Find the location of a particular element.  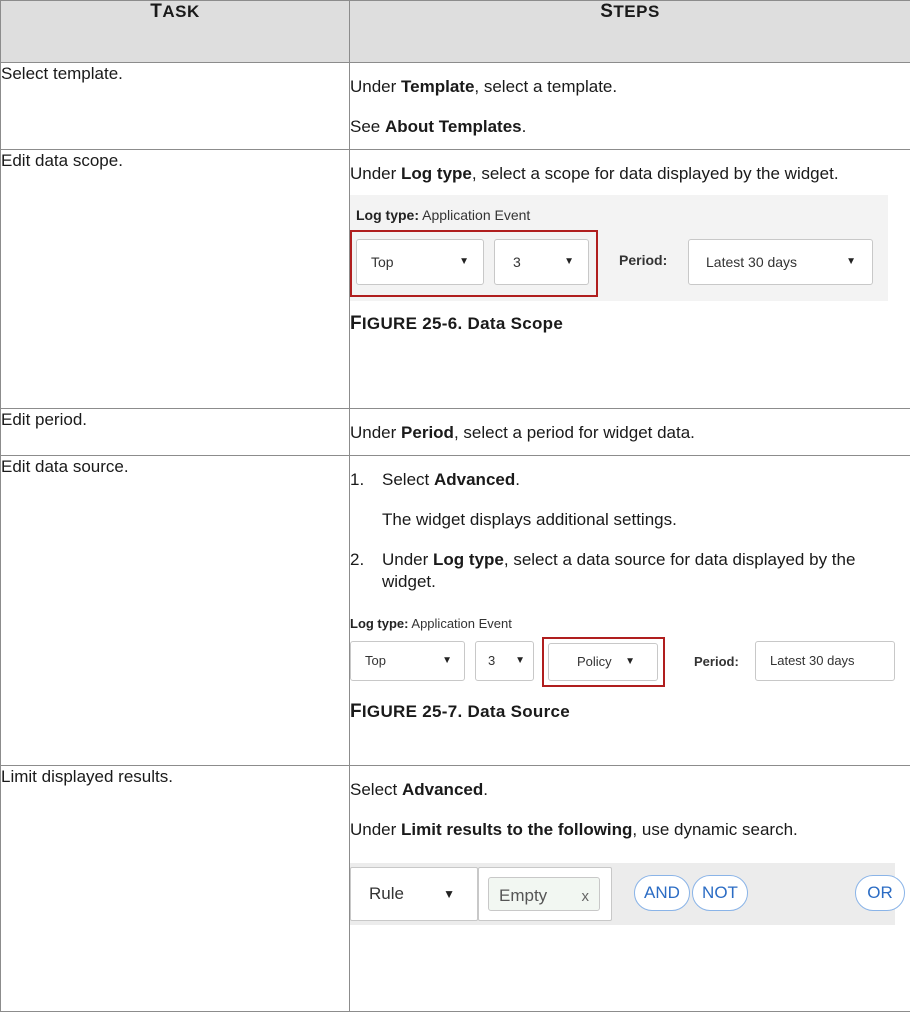

figure-caption: FIGURE 25-7. Data Source is located at coordinates (460, 711).